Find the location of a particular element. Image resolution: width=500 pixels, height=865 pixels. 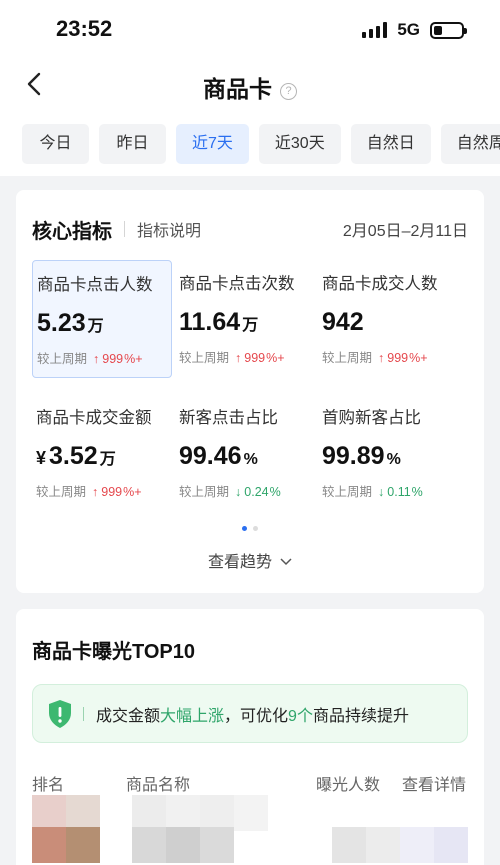

shield-alert-icon is located at coordinates (60, 713).